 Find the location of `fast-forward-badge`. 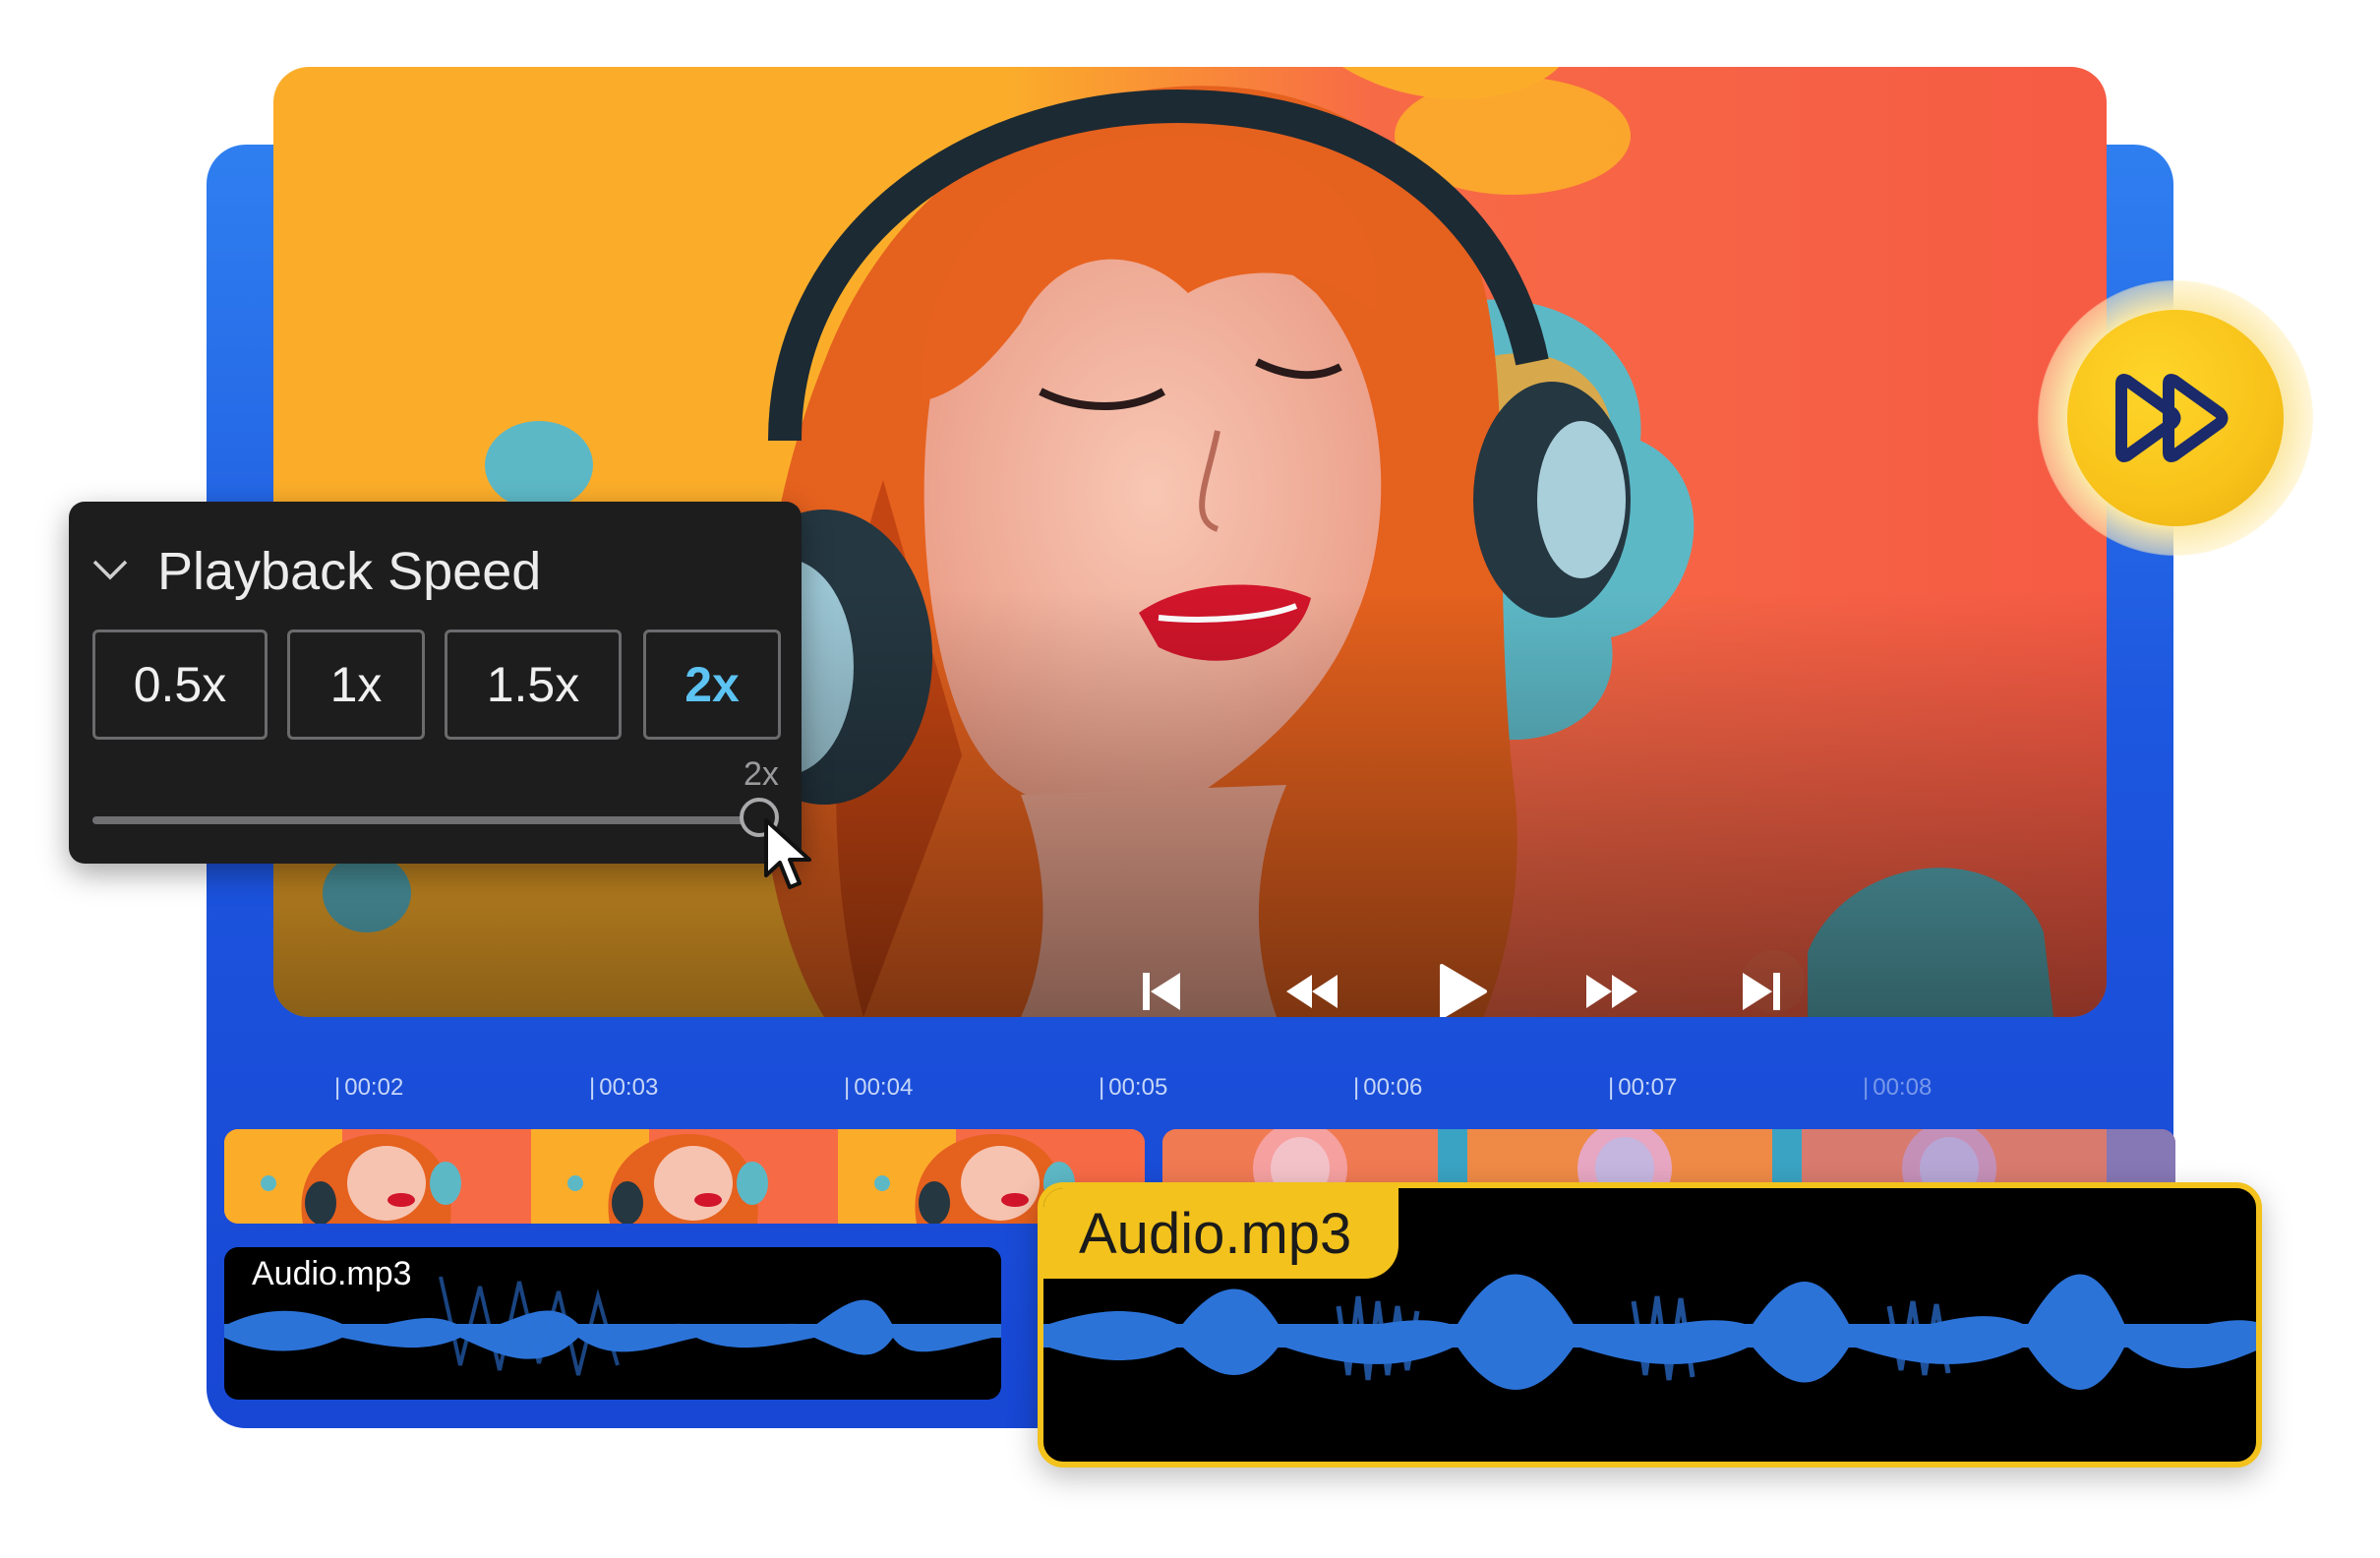

fast-forward-badge is located at coordinates (2175, 418).